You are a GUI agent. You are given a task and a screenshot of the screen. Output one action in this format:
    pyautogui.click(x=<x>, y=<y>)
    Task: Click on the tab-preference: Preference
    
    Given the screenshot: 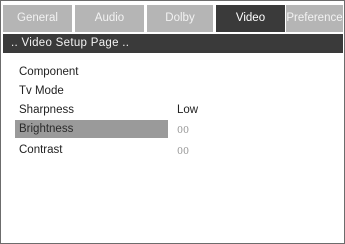 What is the action you would take?
    pyautogui.click(x=314, y=18)
    